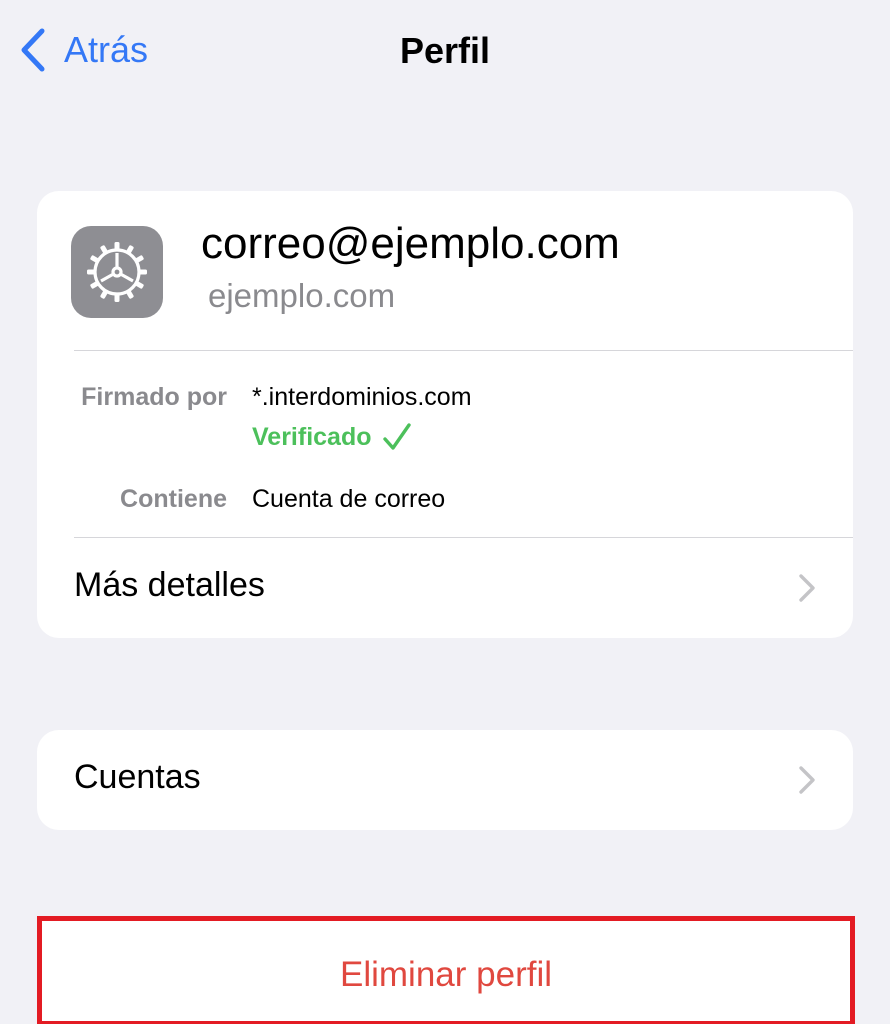 This screenshot has width=890, height=1024. What do you see at coordinates (396, 436) in the screenshot?
I see `checkmark-icon` at bounding box center [396, 436].